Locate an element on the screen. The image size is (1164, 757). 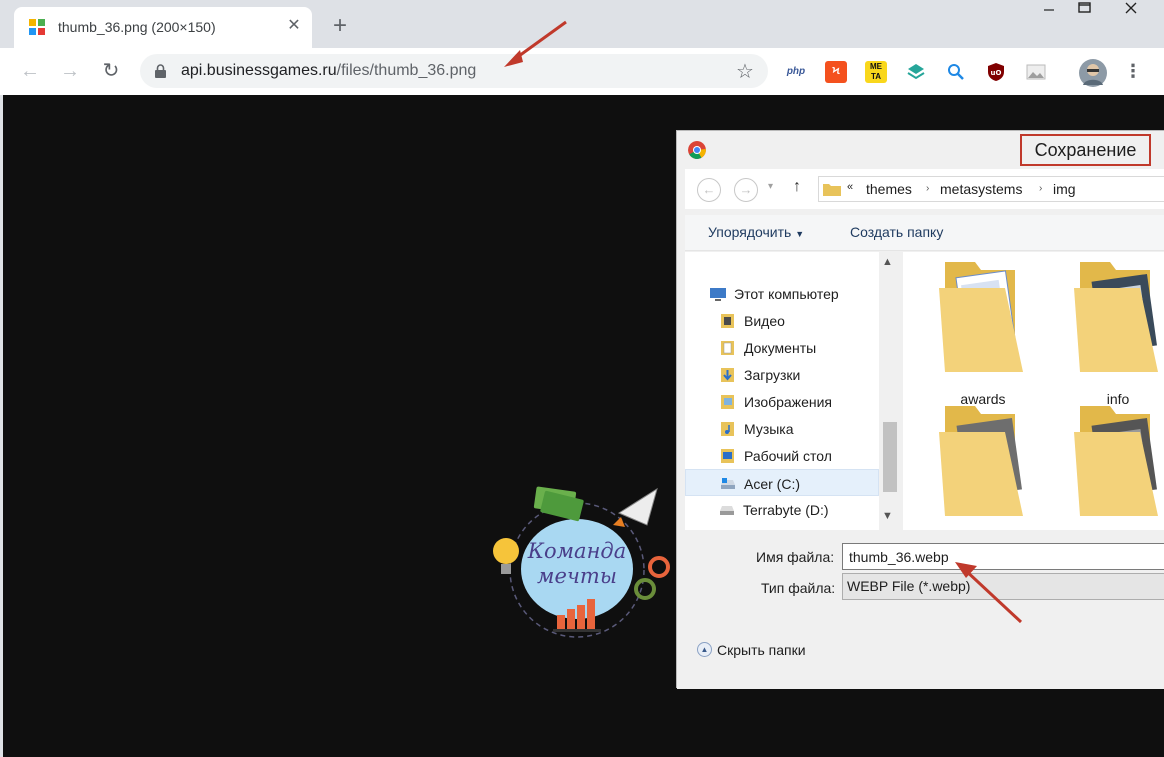
tree-item-drive-c: Acer (C:) is located at coordinates (782, 482).